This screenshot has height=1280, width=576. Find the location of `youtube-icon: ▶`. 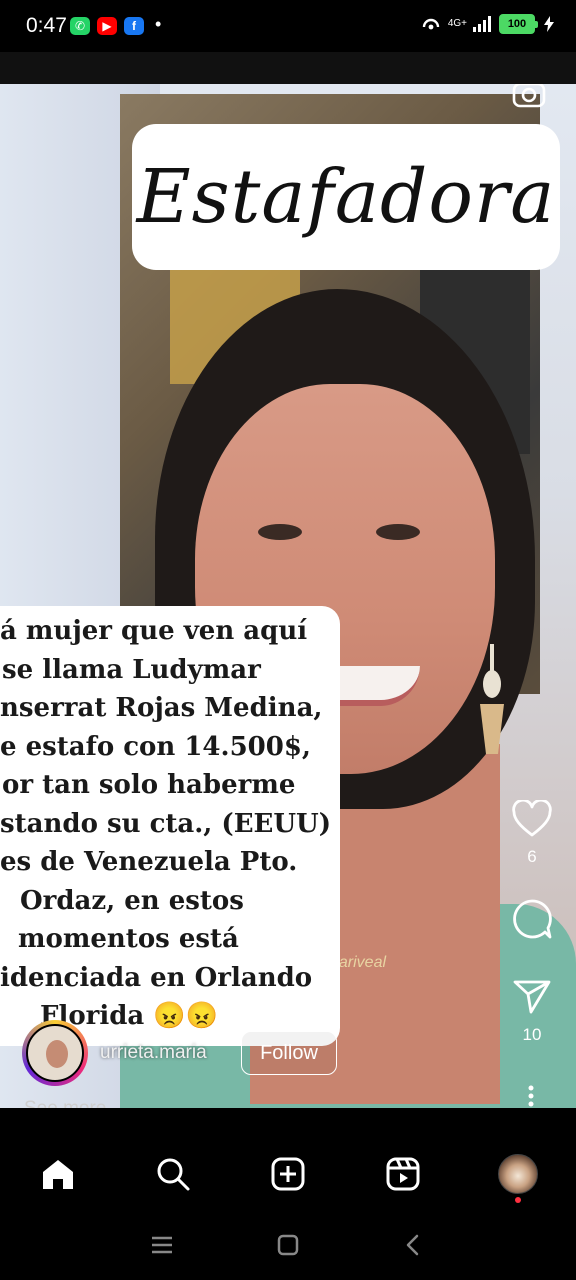

youtube-icon: ▶ is located at coordinates (107, 26).